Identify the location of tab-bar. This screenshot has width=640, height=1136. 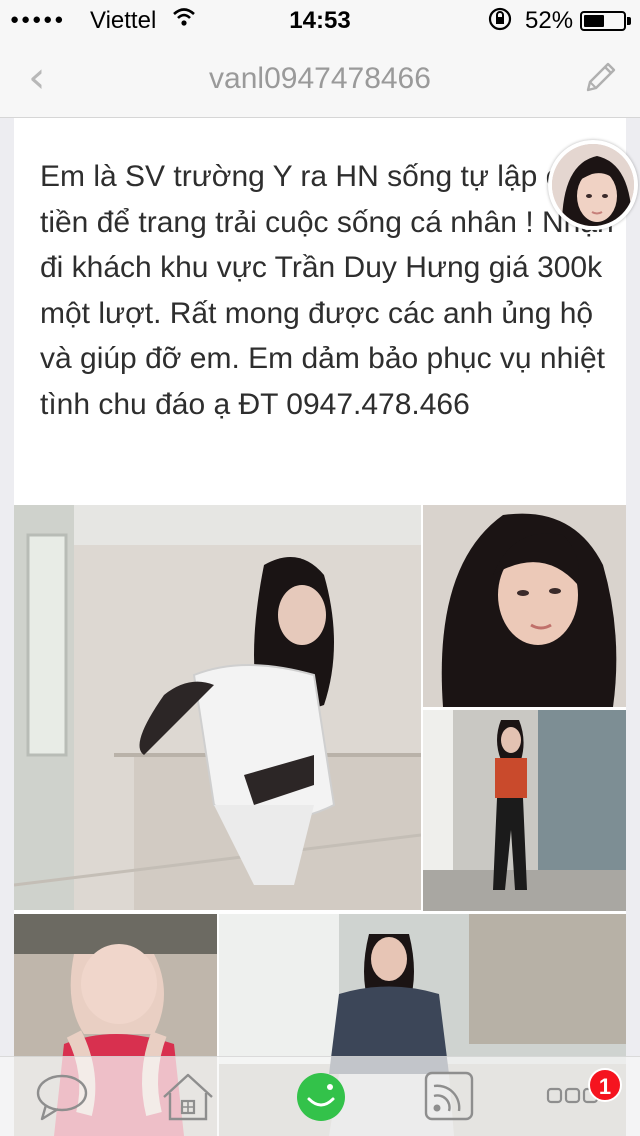
(320, 1096).